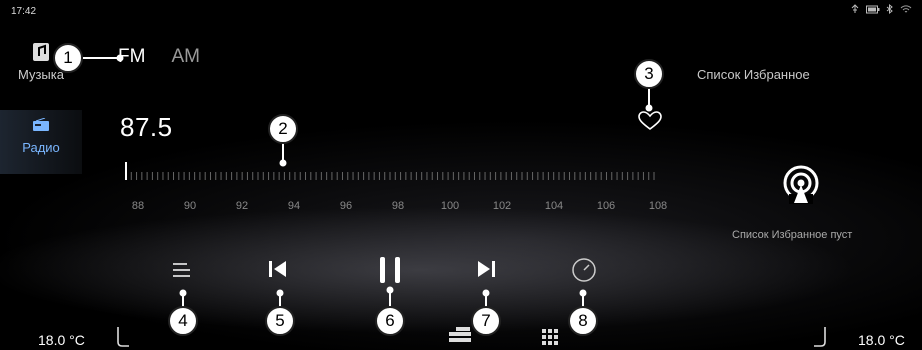  Describe the element at coordinates (583, 321) in the screenshot. I see `callout-8: 8` at that location.